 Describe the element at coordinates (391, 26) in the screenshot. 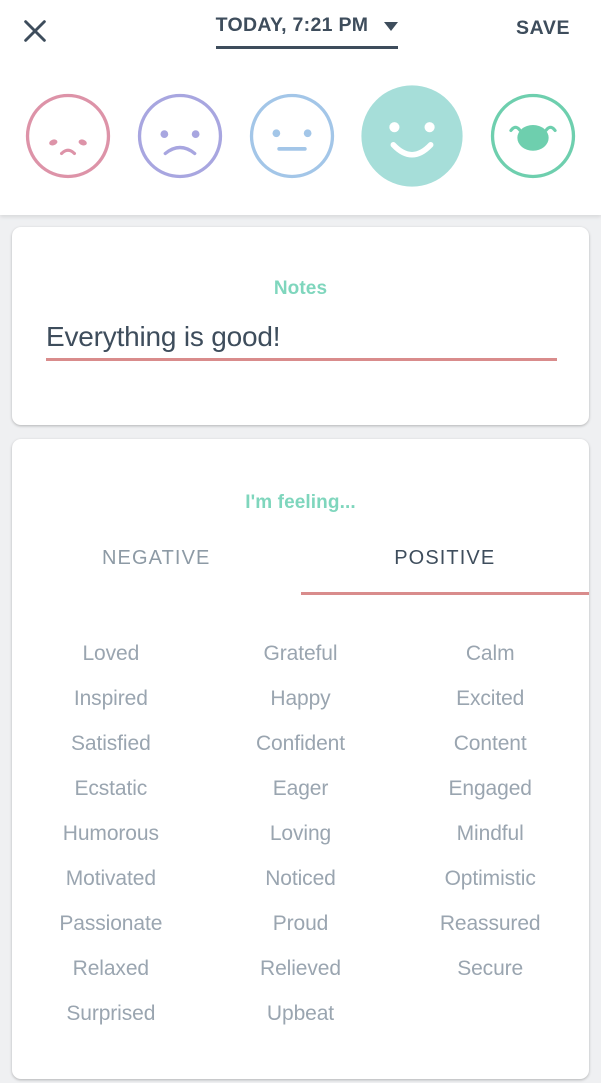

I see `chevron-down-icon` at that location.